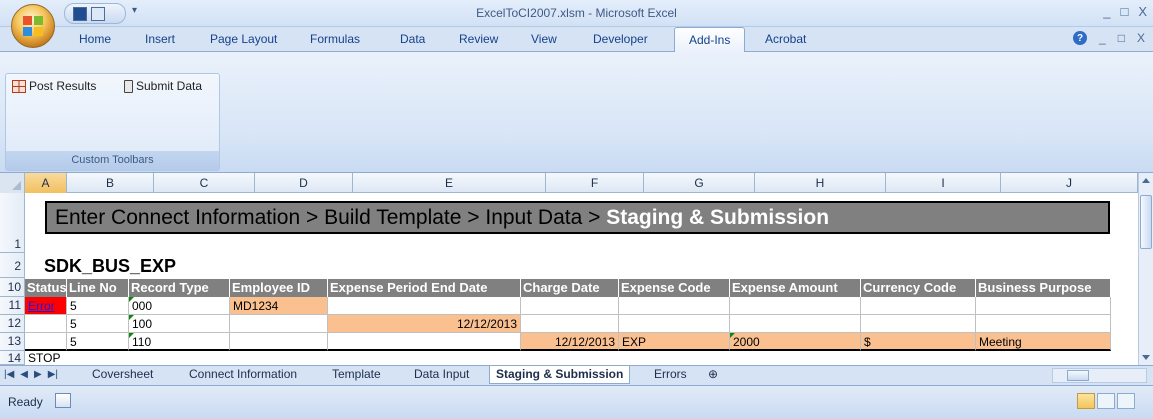 The height and width of the screenshot is (419, 1153). I want to click on first-sheet-icon: |◀, so click(9, 374).